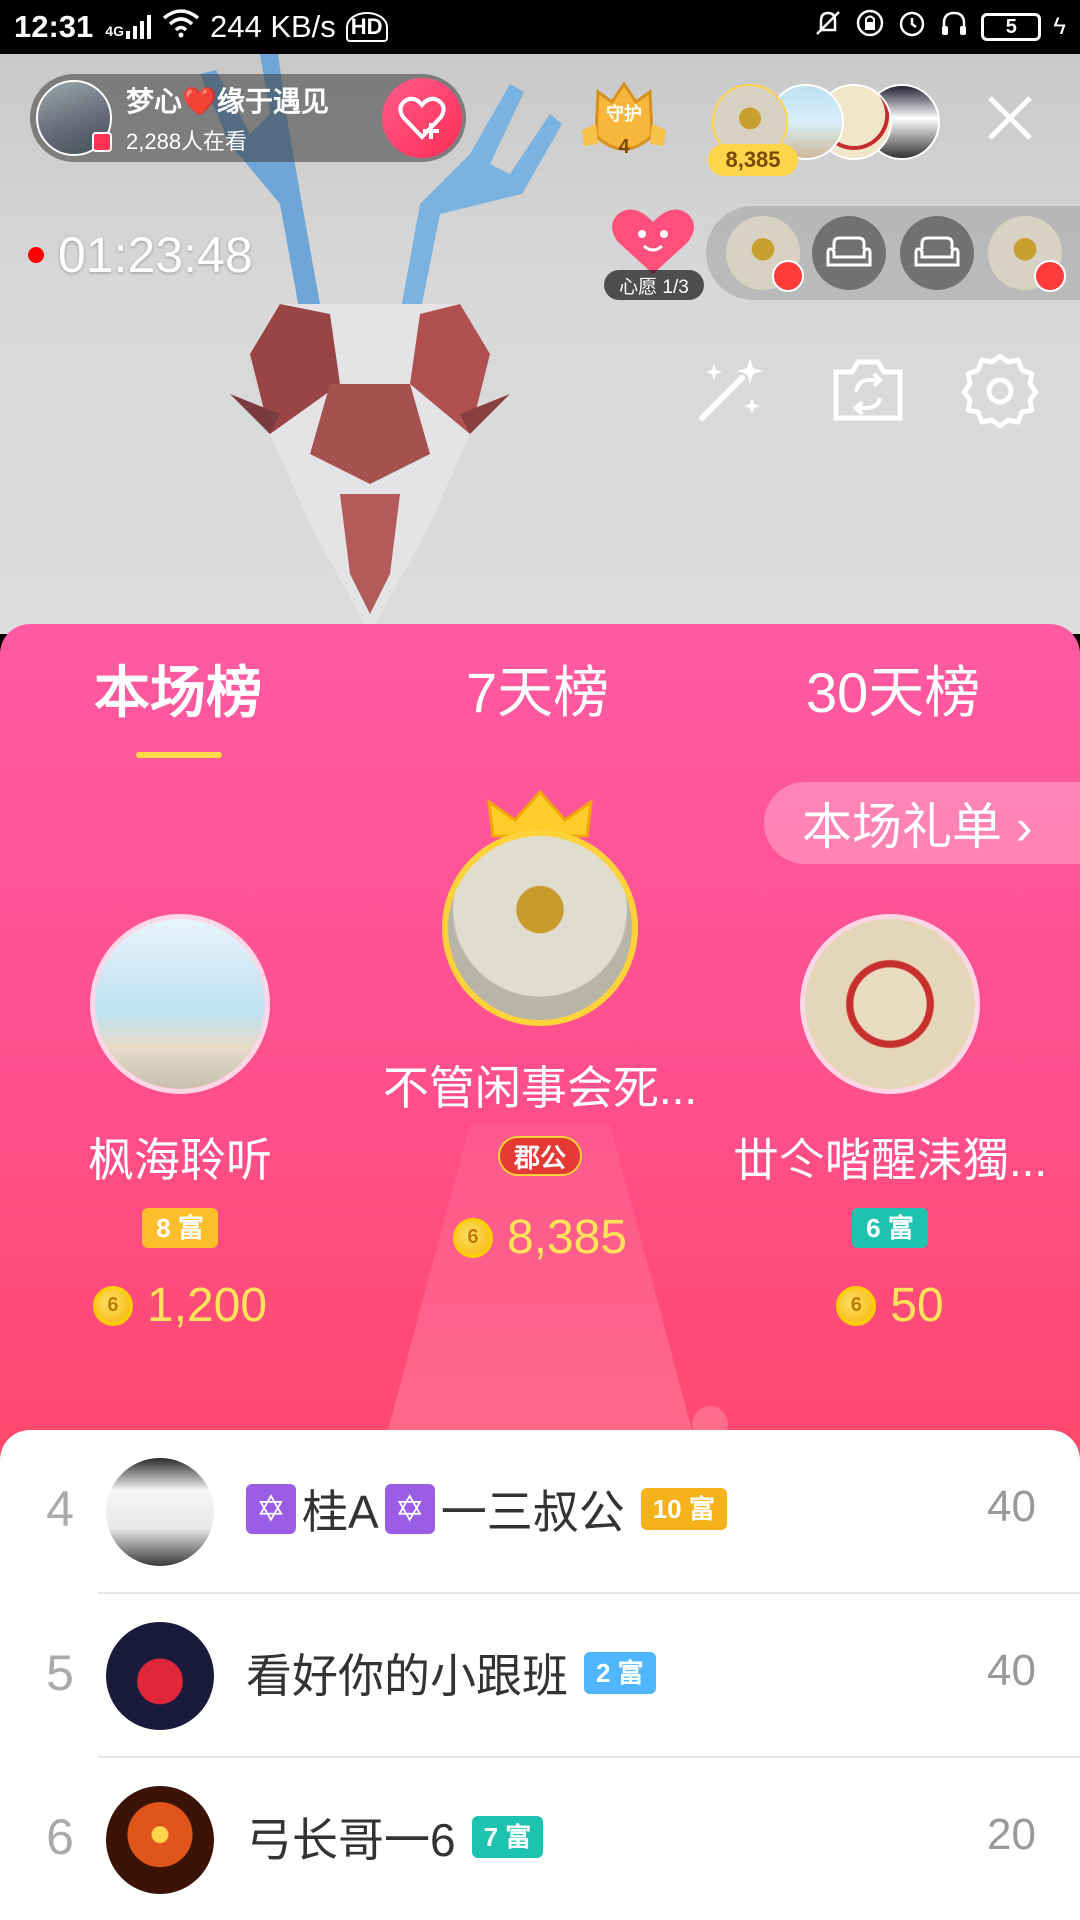  What do you see at coordinates (683, 1509) in the screenshot?
I see `wealth-level-badge: 10 富` at bounding box center [683, 1509].